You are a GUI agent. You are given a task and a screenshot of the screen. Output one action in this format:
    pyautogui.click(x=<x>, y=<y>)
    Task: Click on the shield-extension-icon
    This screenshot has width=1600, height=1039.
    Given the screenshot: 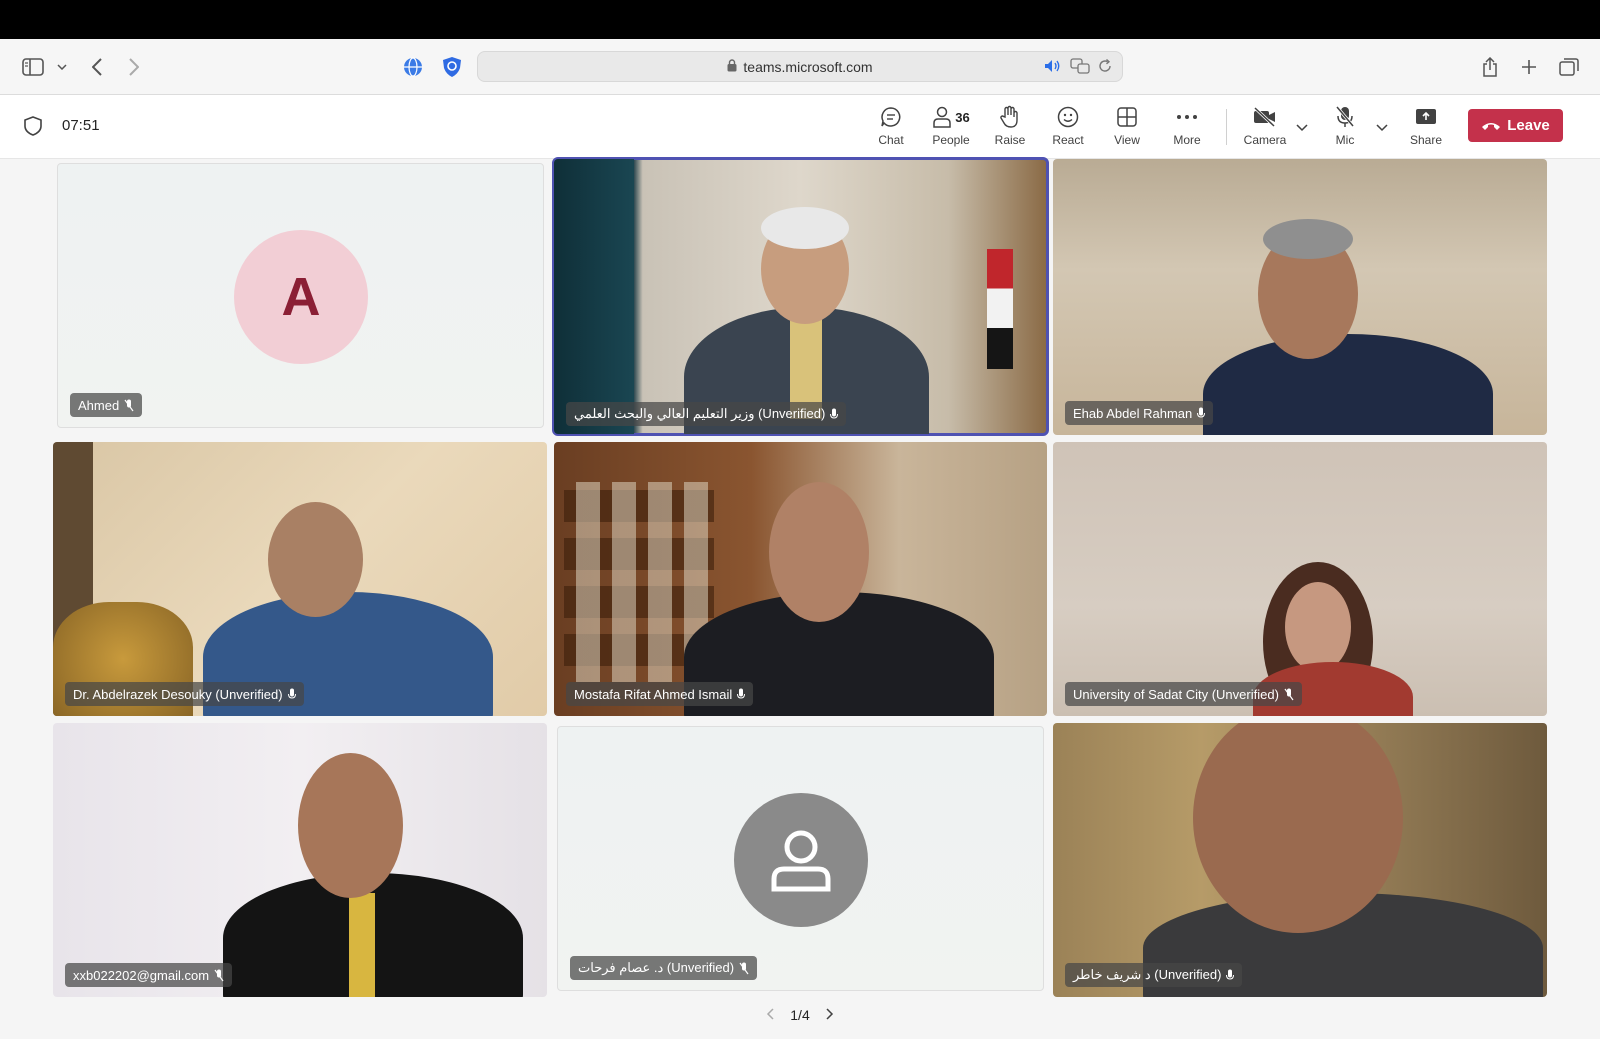 What is the action you would take?
    pyautogui.click(x=452, y=67)
    